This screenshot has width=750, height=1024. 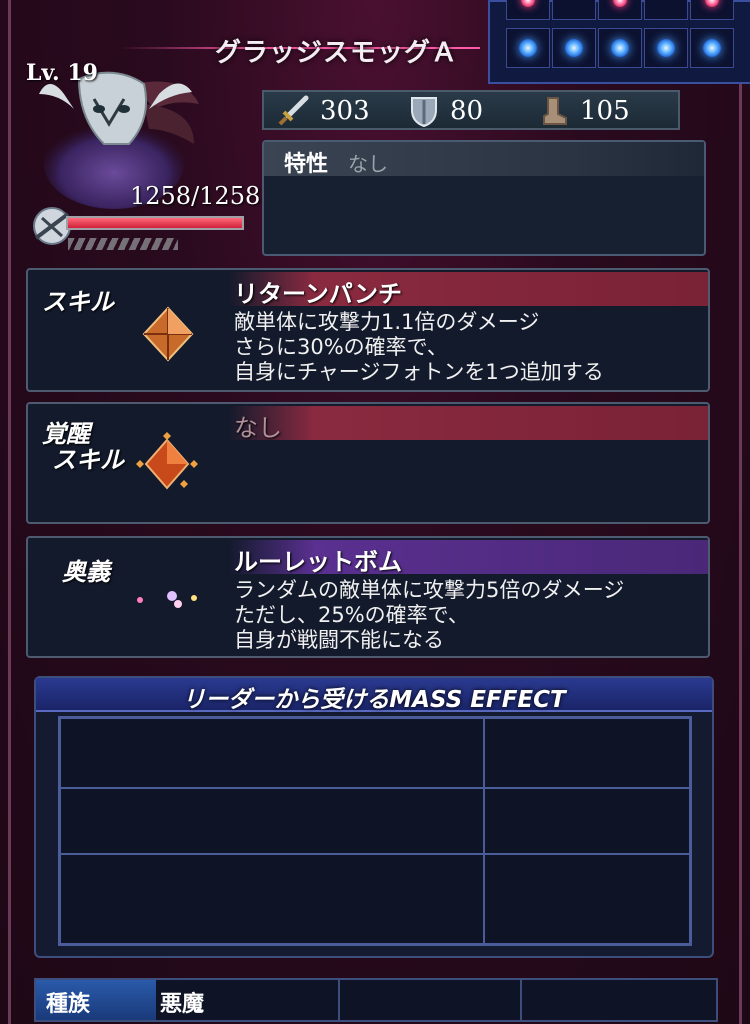 What do you see at coordinates (62, 73) in the screenshot?
I see `unit-level: Lv. 19` at bounding box center [62, 73].